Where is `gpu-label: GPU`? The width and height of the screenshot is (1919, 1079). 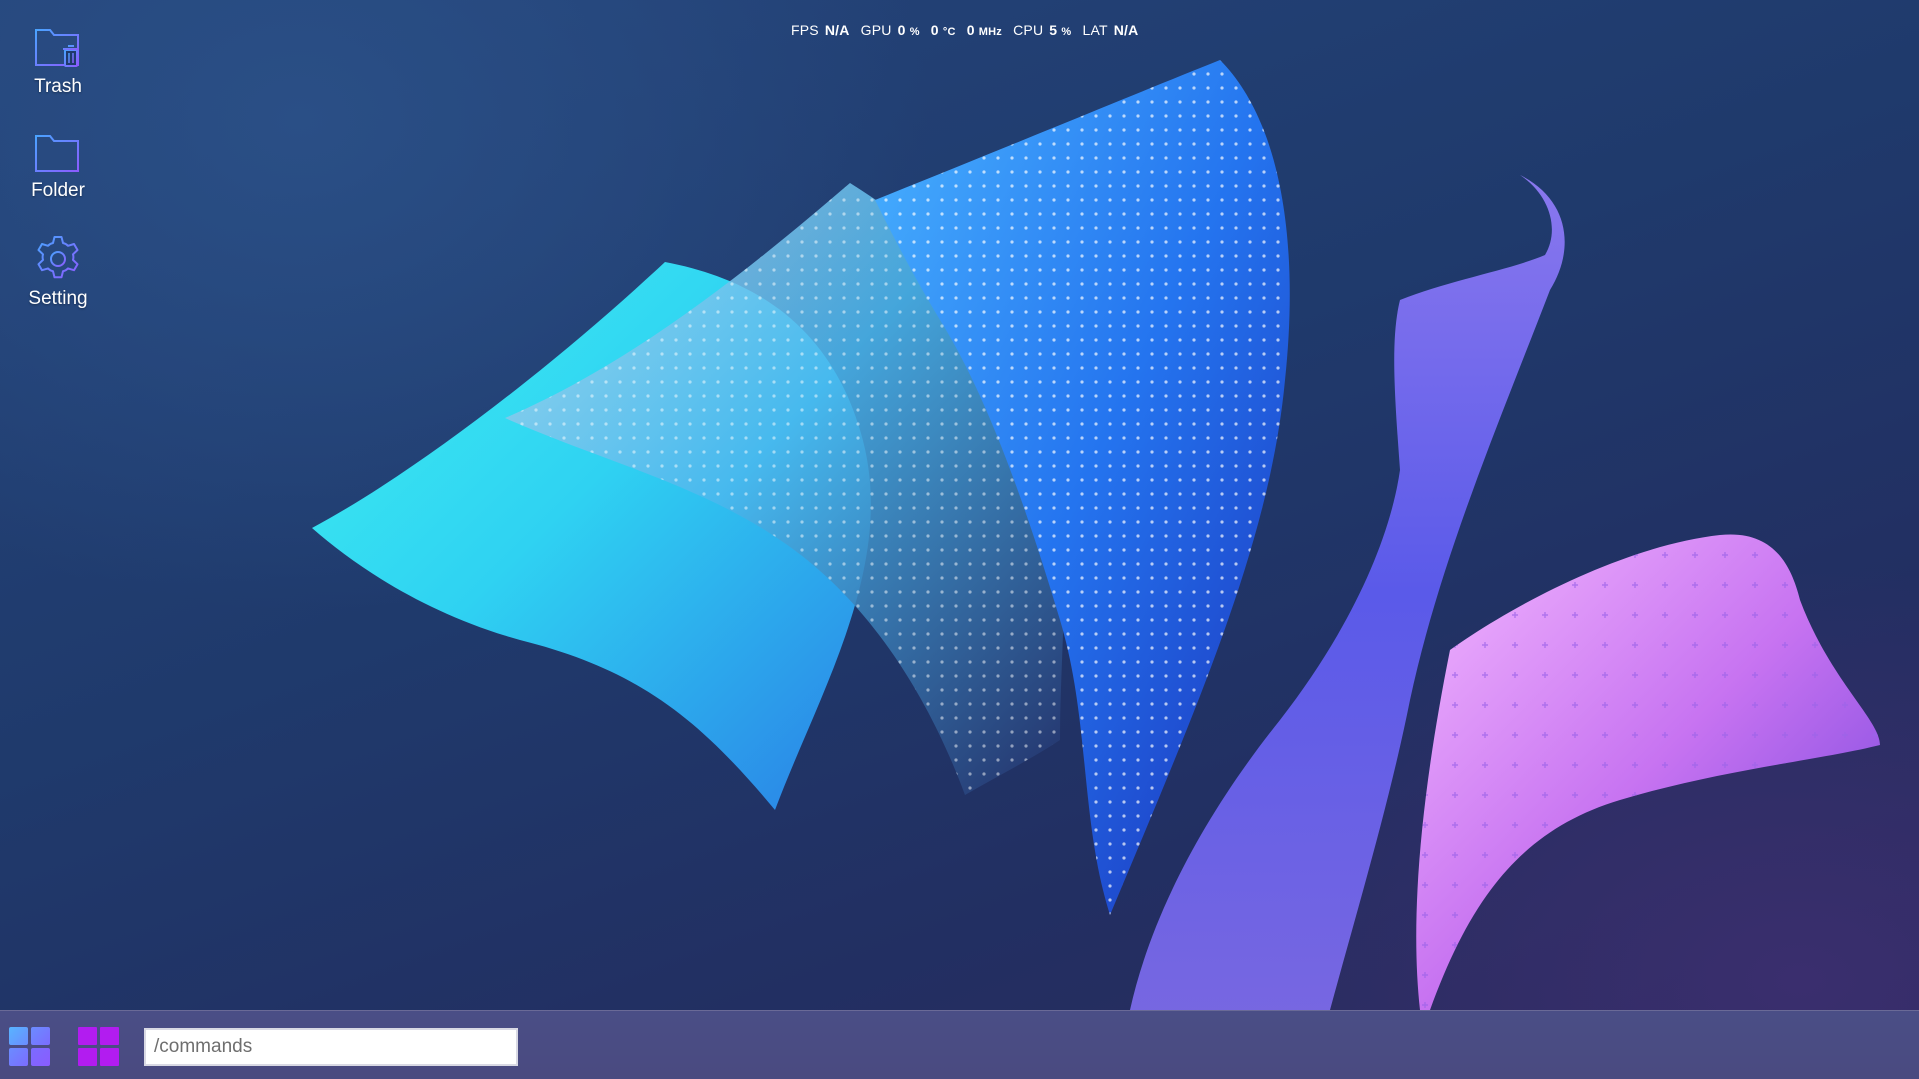
gpu-label: GPU is located at coordinates (876, 30).